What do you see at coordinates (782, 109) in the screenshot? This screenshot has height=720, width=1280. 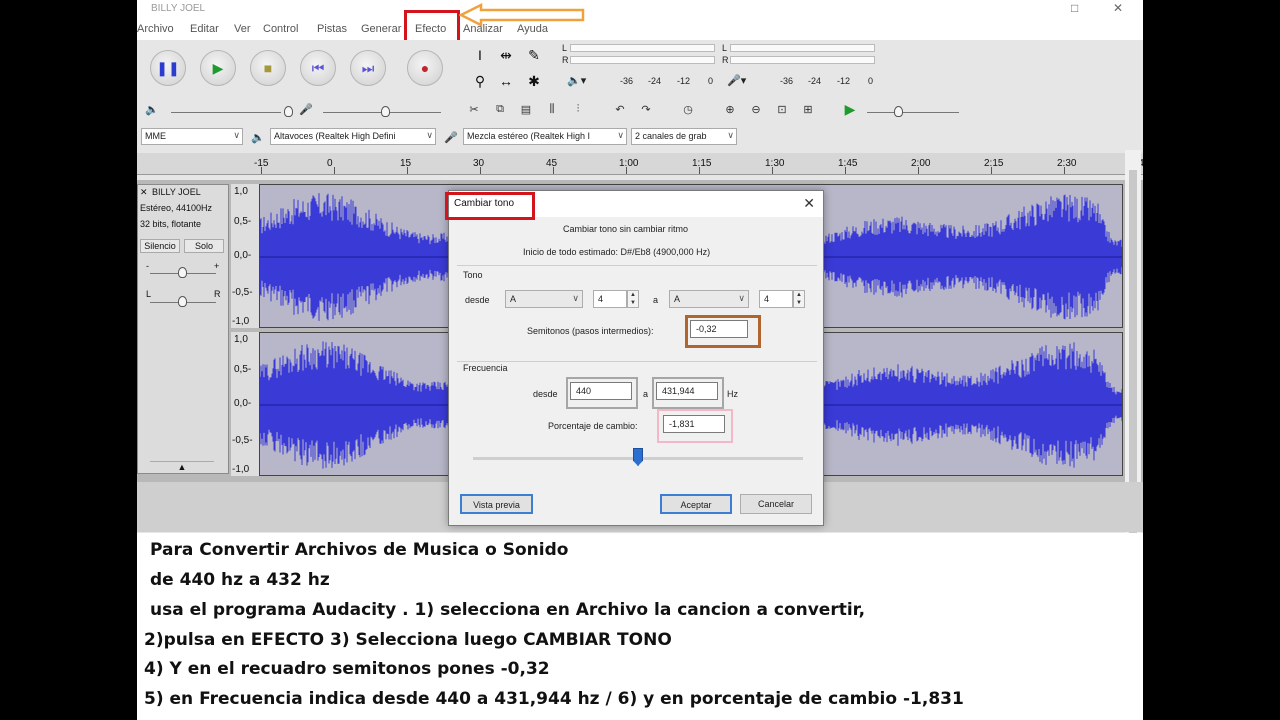 I see `fit-selection-icon: ⊡` at bounding box center [782, 109].